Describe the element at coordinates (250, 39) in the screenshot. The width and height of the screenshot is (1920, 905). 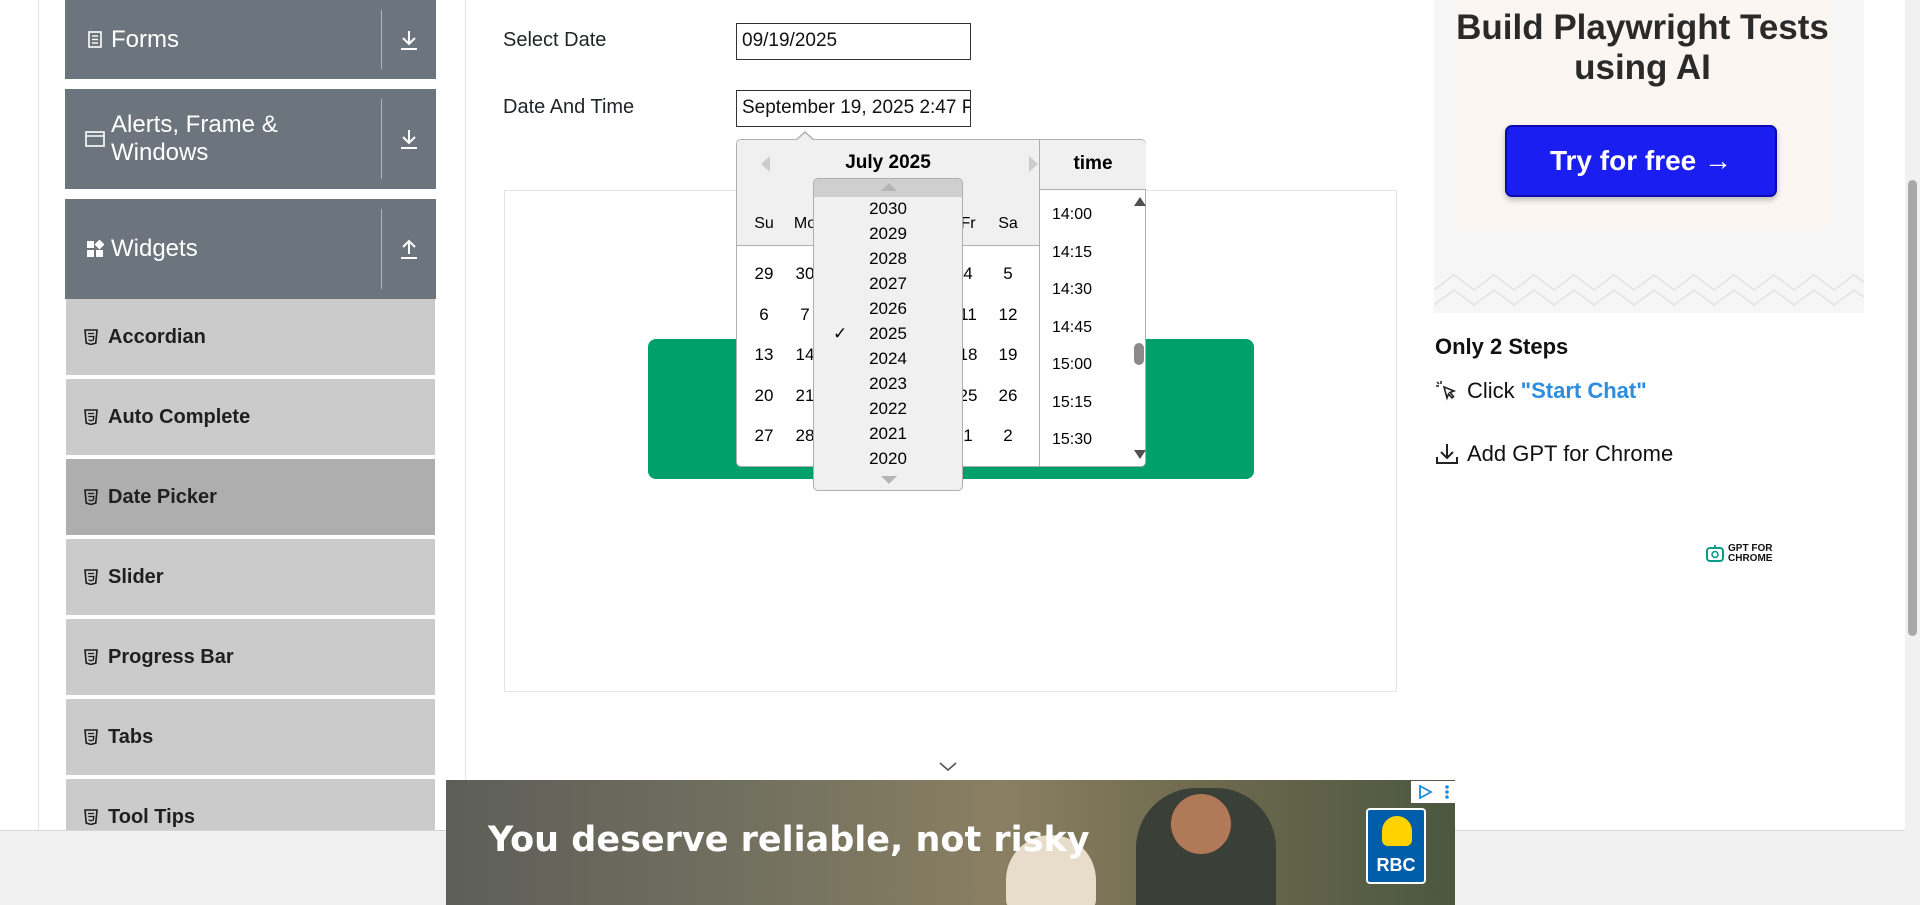
I see `sidebar-group-forms: Forms` at that location.